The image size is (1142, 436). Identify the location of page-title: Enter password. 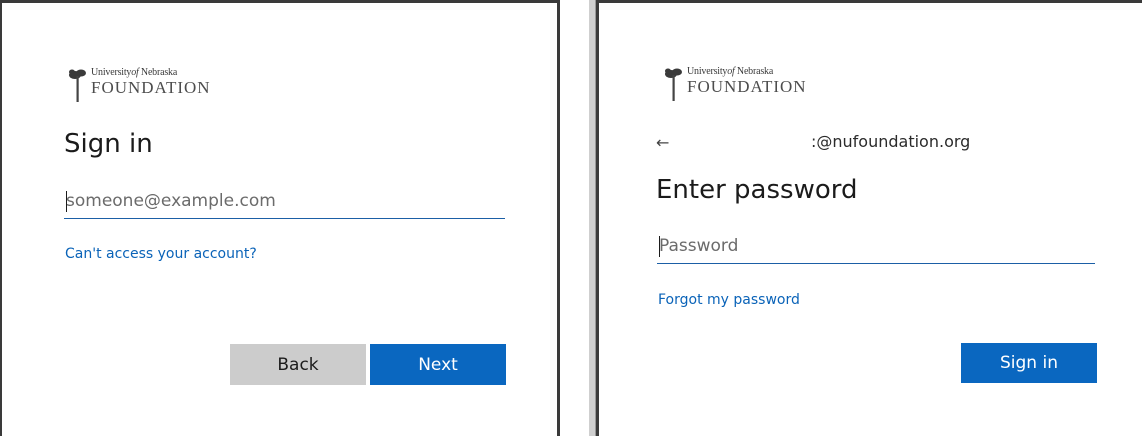
(757, 190).